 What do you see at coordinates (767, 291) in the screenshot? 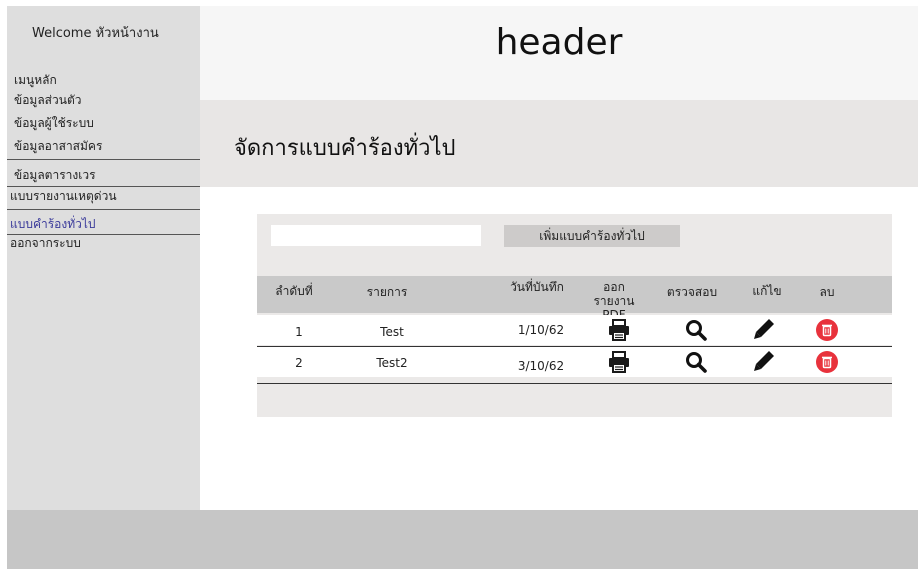
I see `column-header-edit: แก้ไข` at bounding box center [767, 291].